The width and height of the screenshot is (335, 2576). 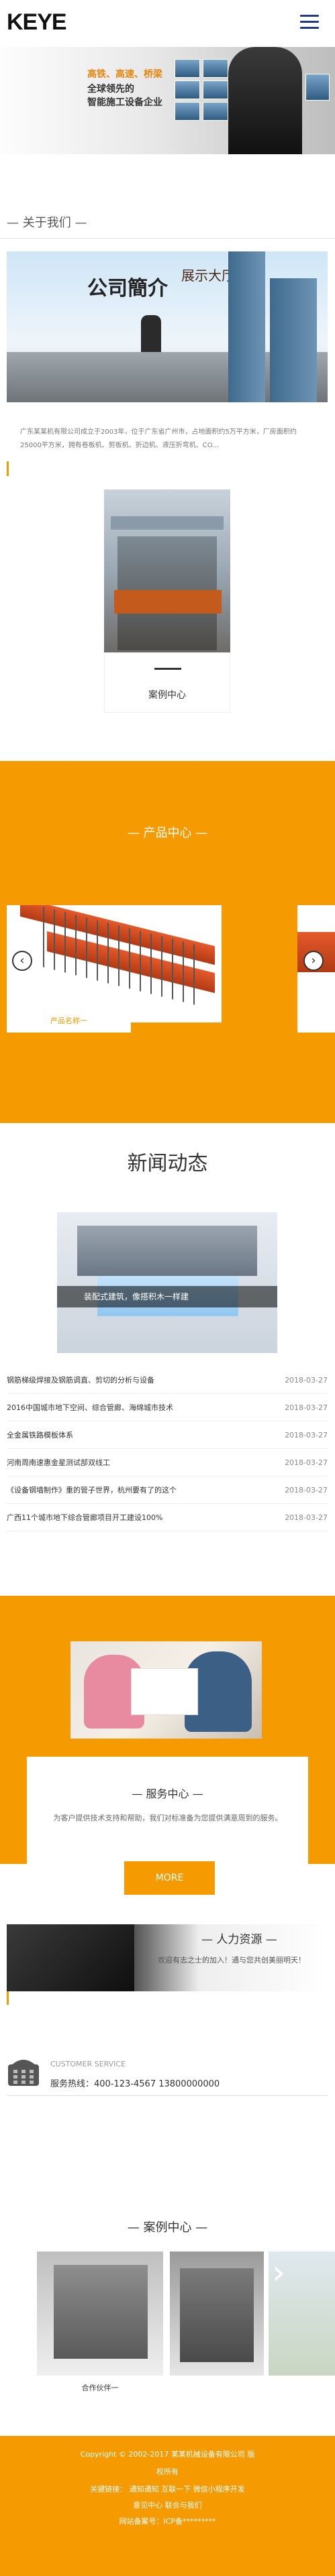 I want to click on case-center-image, so click(x=167, y=570).